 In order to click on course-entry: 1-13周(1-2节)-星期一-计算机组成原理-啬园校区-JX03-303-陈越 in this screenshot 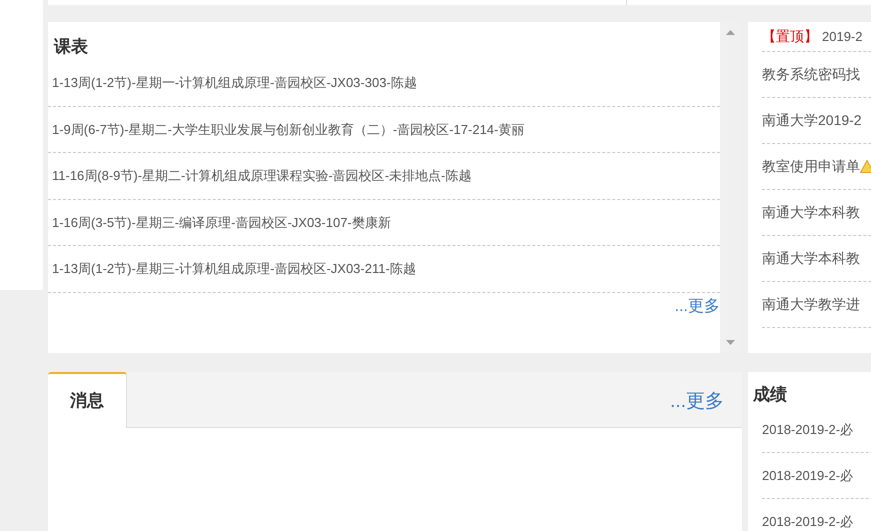, I will do `click(234, 82)`.